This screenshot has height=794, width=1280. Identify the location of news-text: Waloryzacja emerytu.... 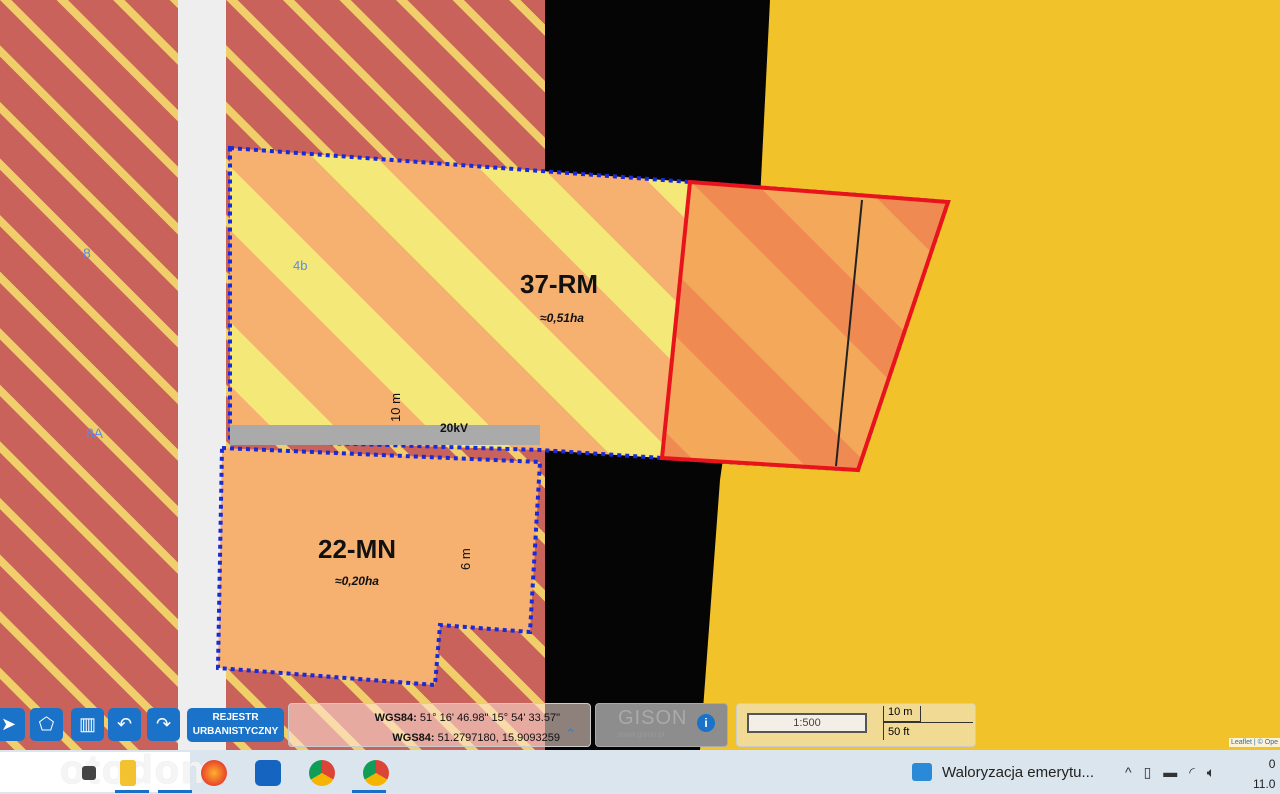
(1018, 772).